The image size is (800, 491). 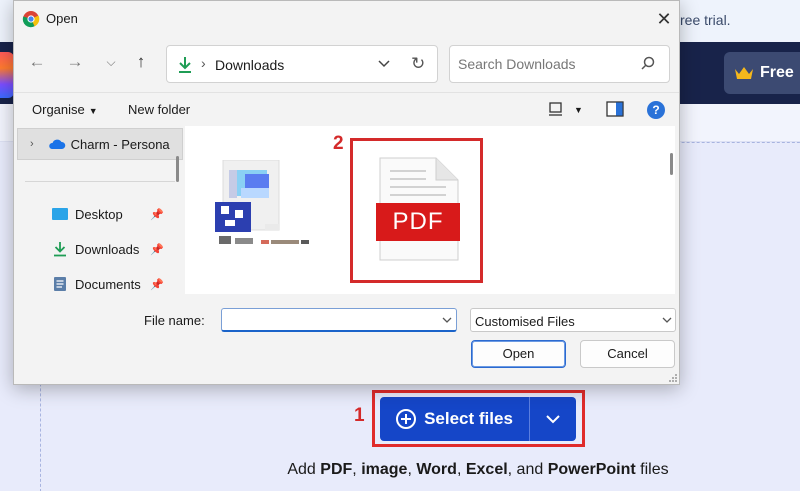 What do you see at coordinates (705, 20) in the screenshot?
I see `trial-text: ree trial.` at bounding box center [705, 20].